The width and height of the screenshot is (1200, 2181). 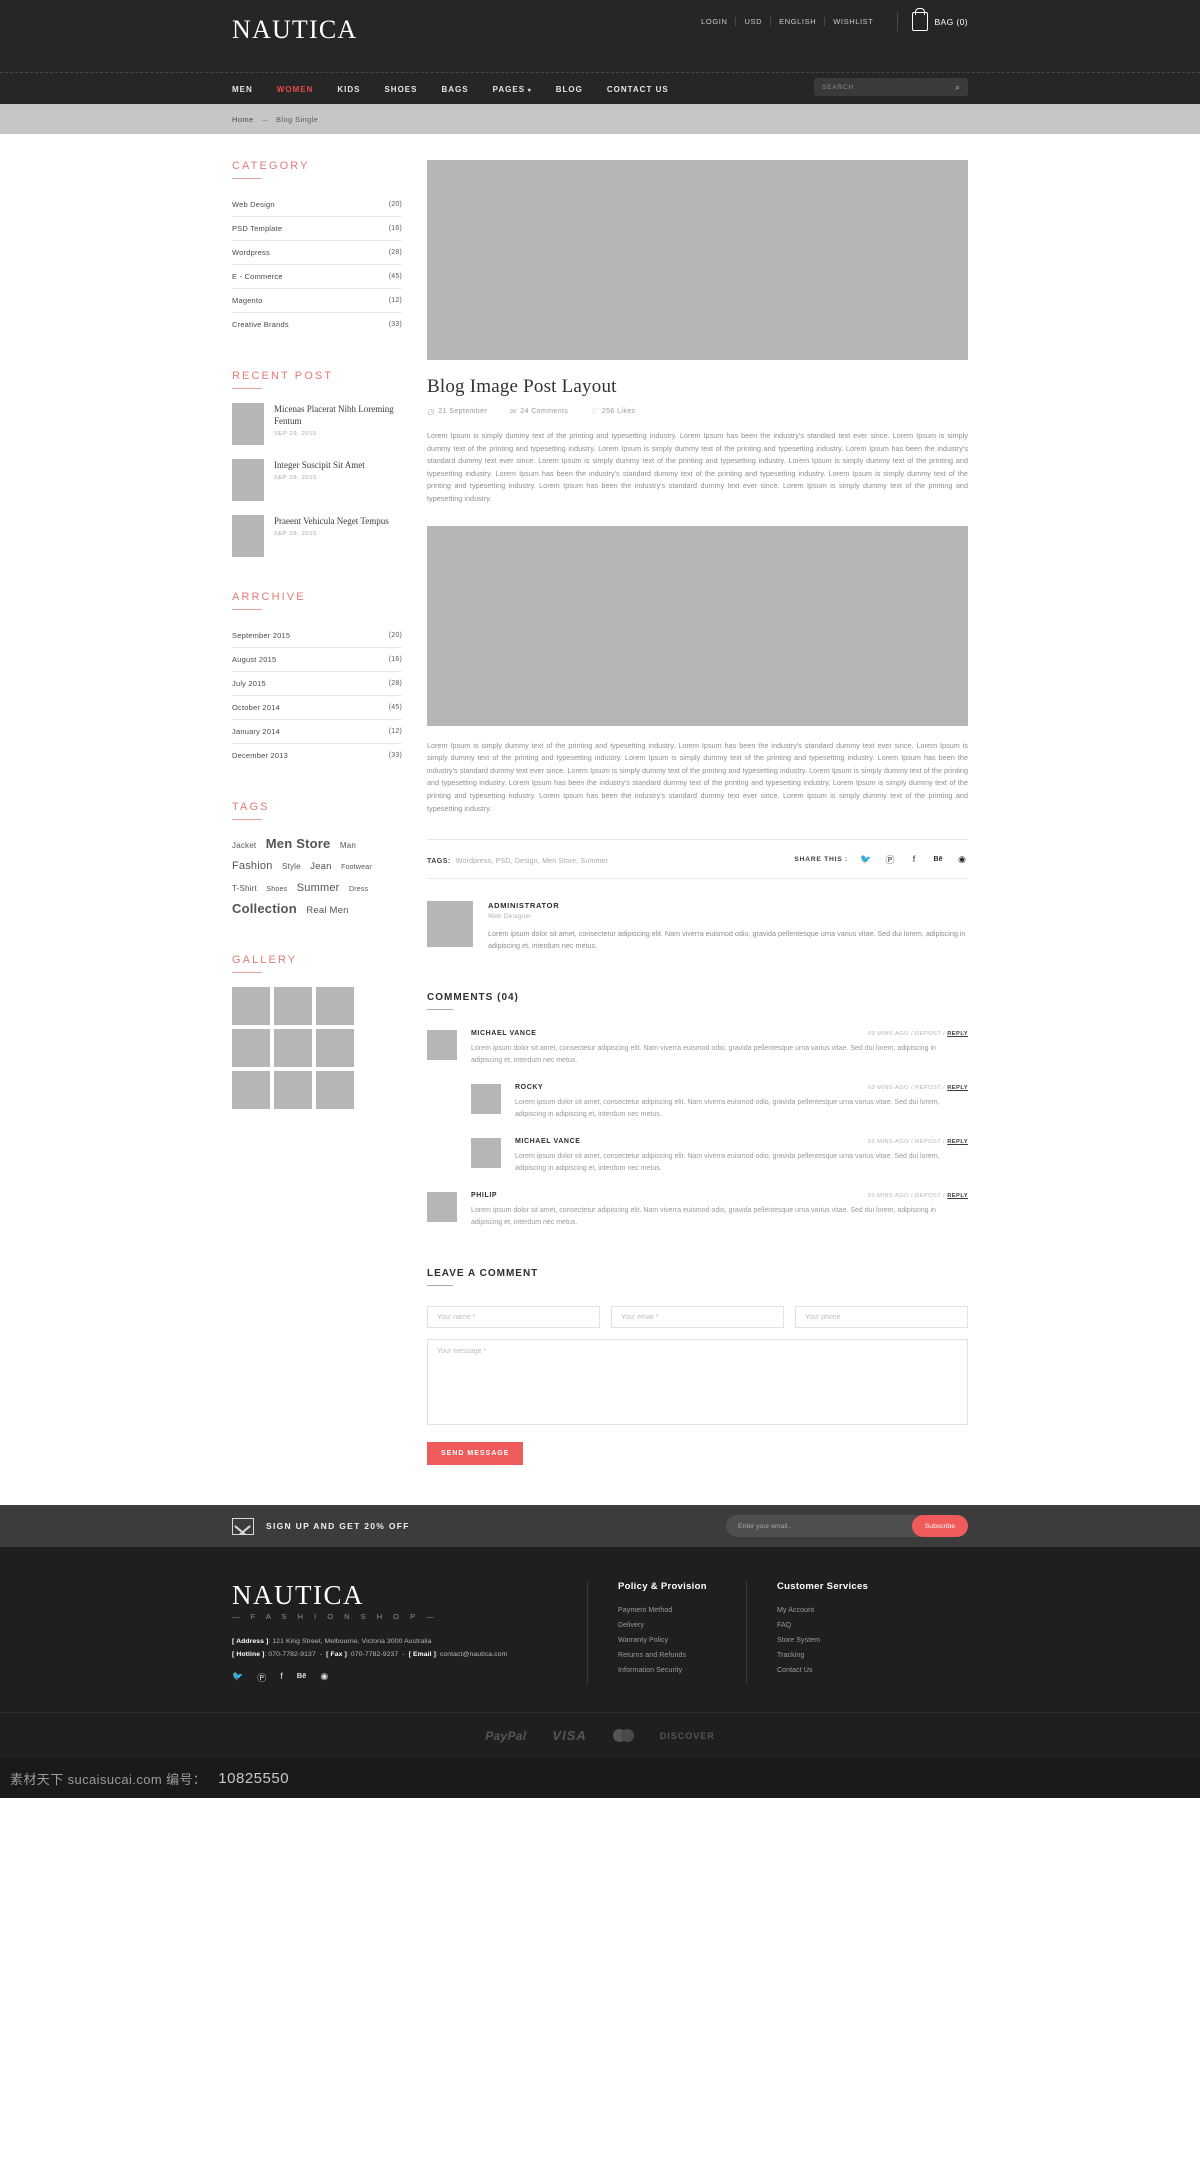 What do you see at coordinates (264, 908) in the screenshot?
I see `tag-link: Collection` at bounding box center [264, 908].